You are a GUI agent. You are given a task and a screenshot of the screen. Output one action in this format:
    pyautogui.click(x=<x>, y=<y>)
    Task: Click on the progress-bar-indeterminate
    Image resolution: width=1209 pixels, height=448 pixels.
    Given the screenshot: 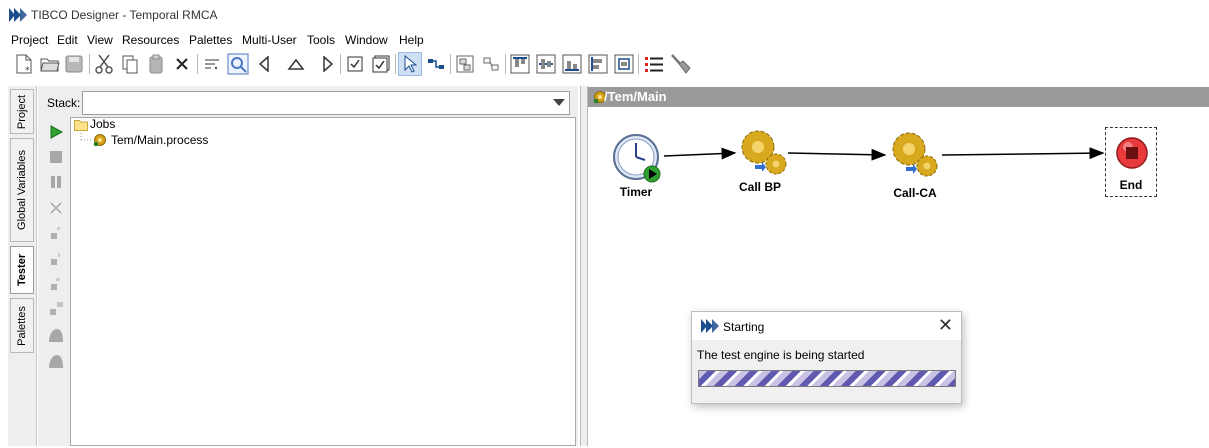 What is the action you would take?
    pyautogui.click(x=827, y=378)
    